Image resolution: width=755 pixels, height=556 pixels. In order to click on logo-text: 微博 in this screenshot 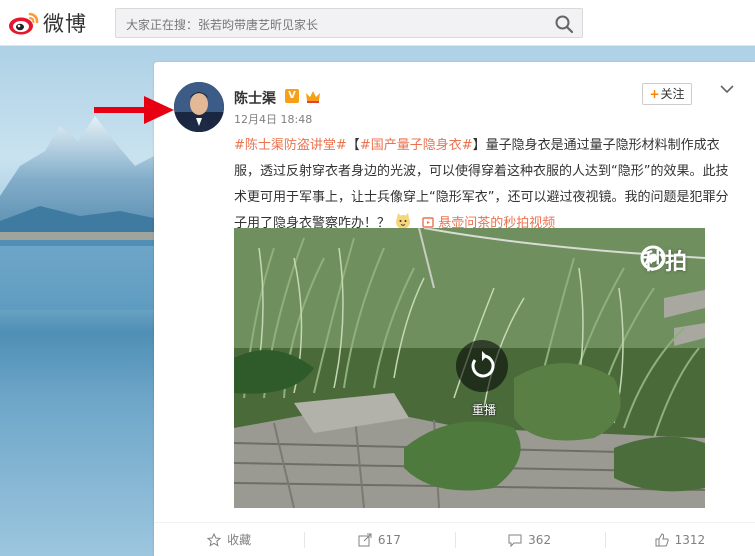, I will do `click(65, 24)`.